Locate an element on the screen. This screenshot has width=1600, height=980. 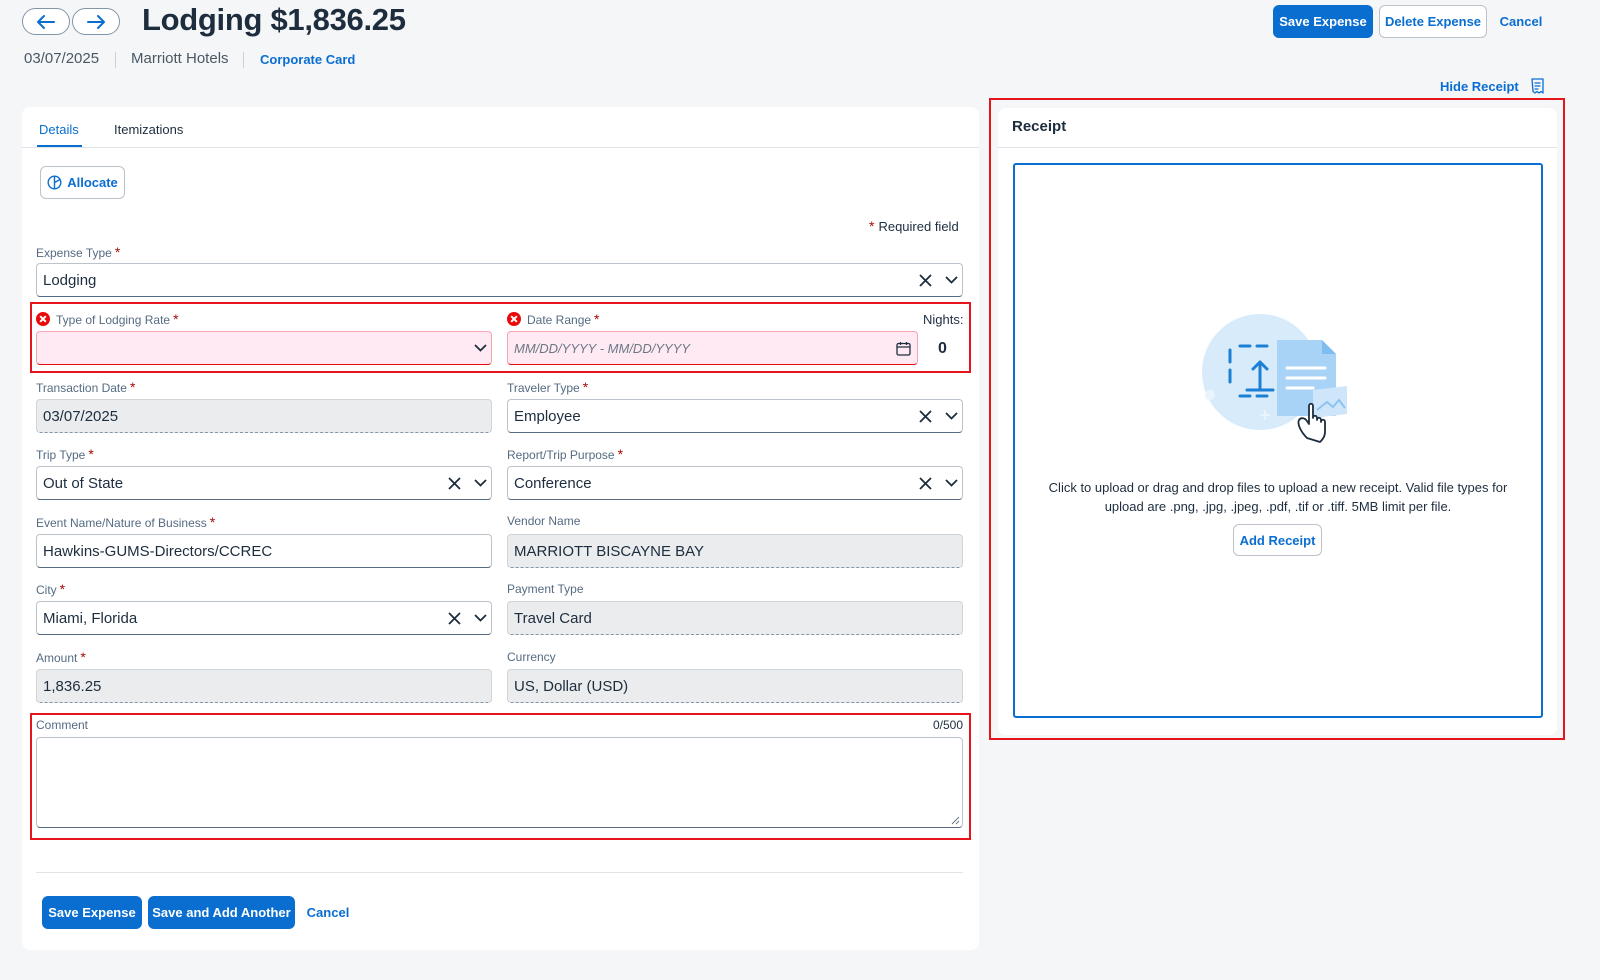
arrow-right-icon is located at coordinates (96, 21).